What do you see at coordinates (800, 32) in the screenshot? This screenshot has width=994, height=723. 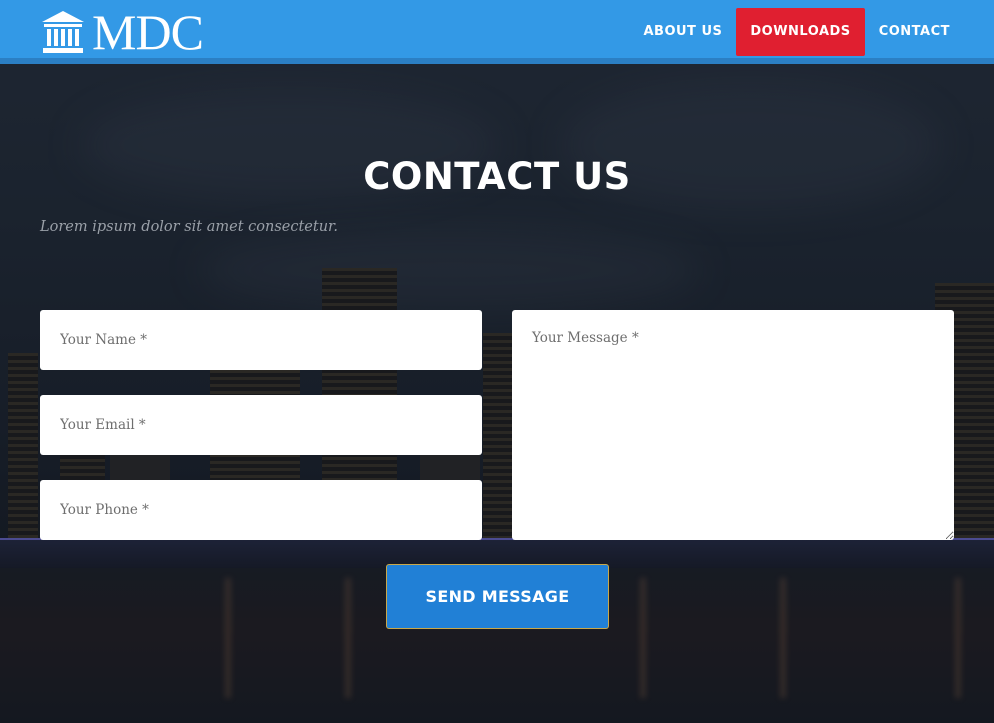 I see `nav-item-downloads: DOWNLOADS` at bounding box center [800, 32].